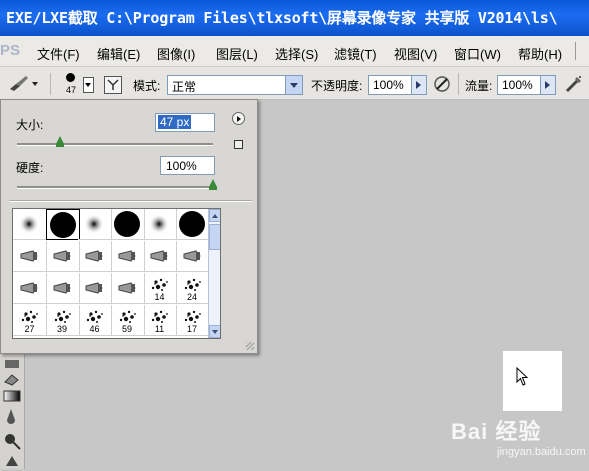 The width and height of the screenshot is (589, 471). Describe the element at coordinates (214, 273) in the screenshot. I see `presets-scrollbar` at that location.